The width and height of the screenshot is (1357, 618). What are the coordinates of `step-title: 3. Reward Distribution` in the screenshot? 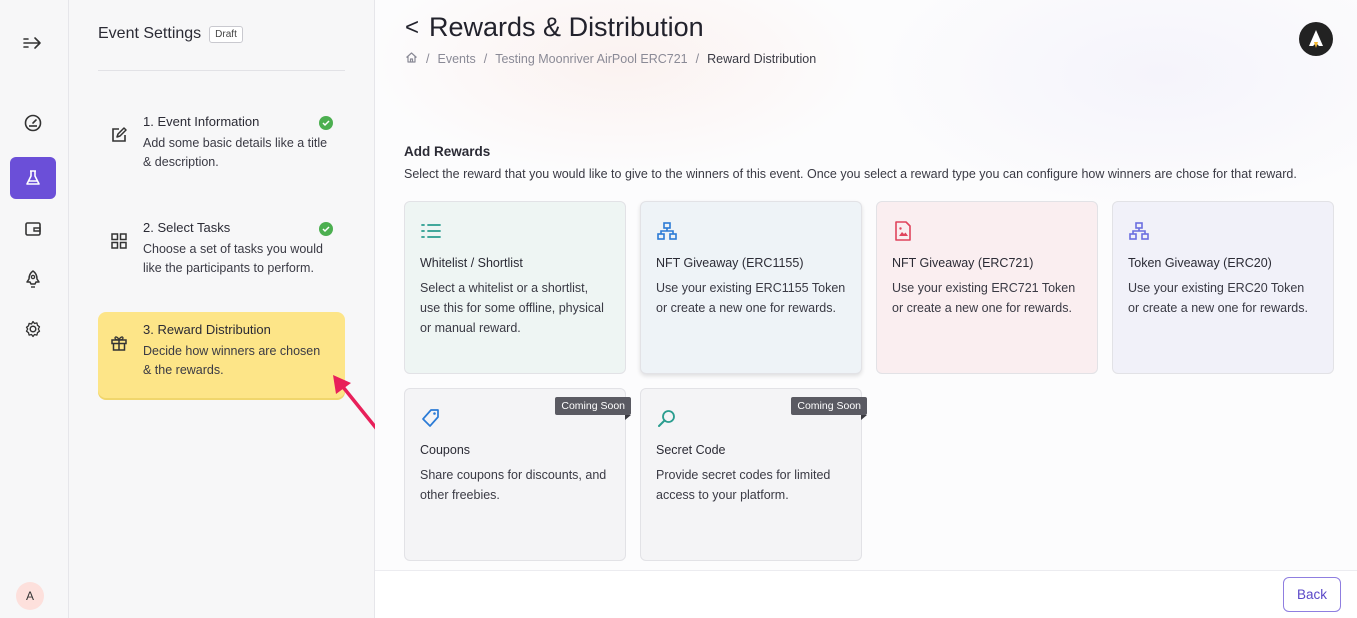 It's located at (207, 329).